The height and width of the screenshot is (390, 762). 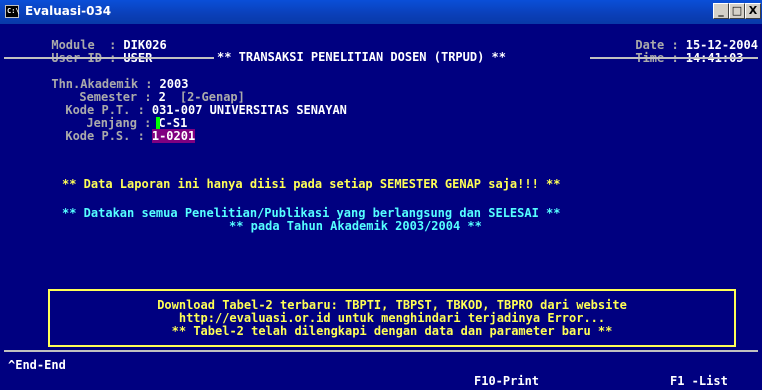 I want to click on date-row: Date :15-12-2004, so click(x=675, y=39).